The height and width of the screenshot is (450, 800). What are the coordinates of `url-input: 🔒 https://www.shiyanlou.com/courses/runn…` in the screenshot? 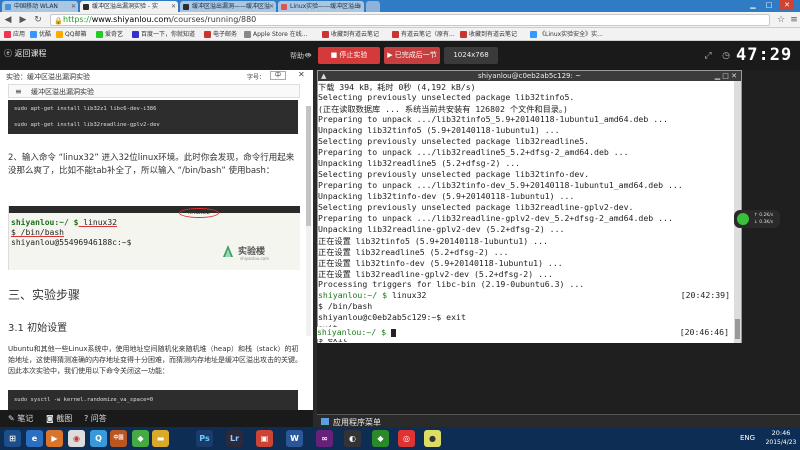 It's located at (410, 20).